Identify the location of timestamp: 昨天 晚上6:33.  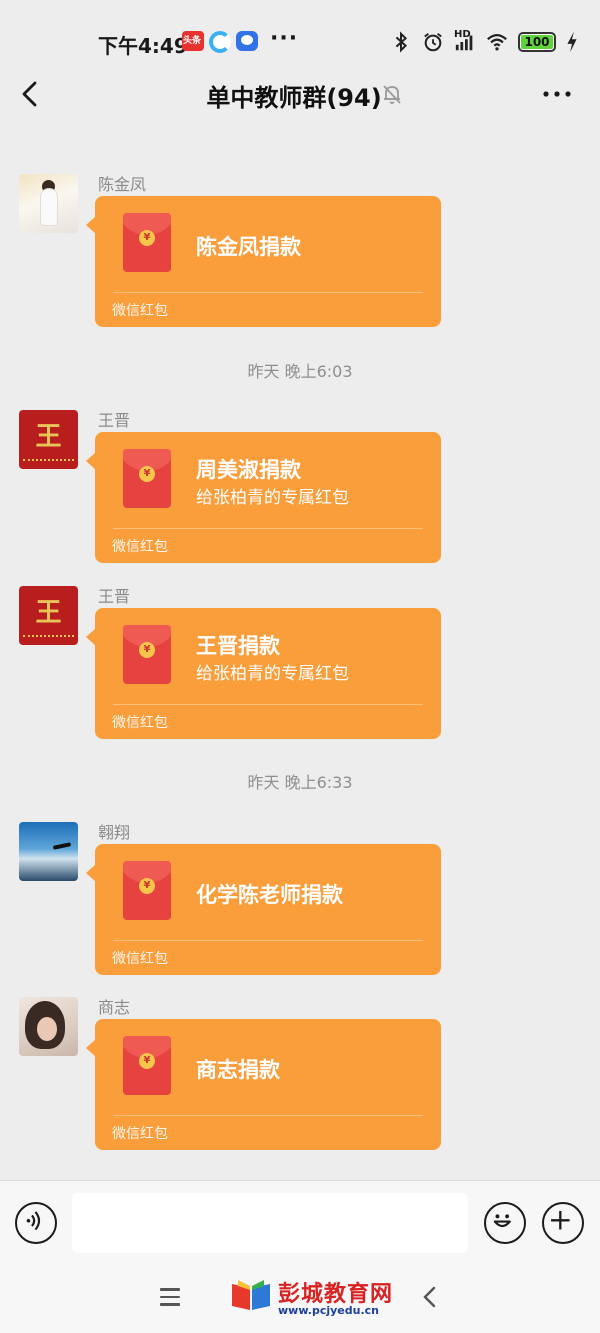
(300, 782).